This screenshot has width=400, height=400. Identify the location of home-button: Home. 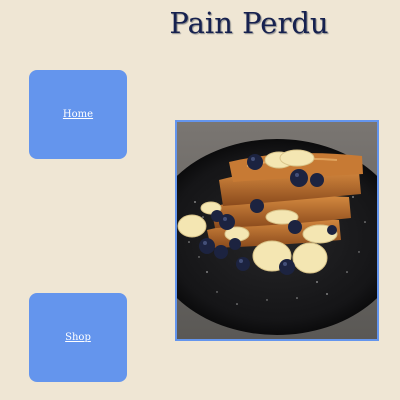
(78, 114).